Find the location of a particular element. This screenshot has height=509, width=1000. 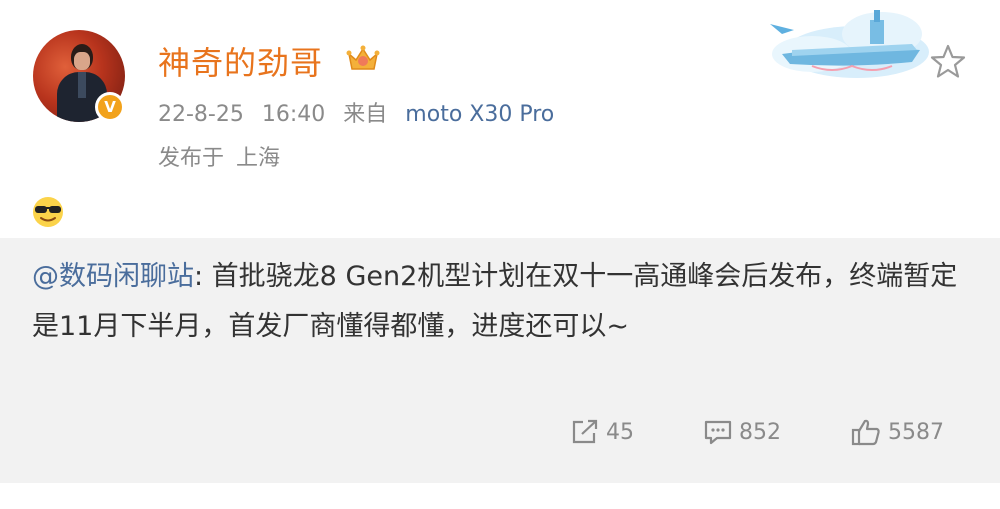

location-prefix: 发布于 is located at coordinates (191, 158).